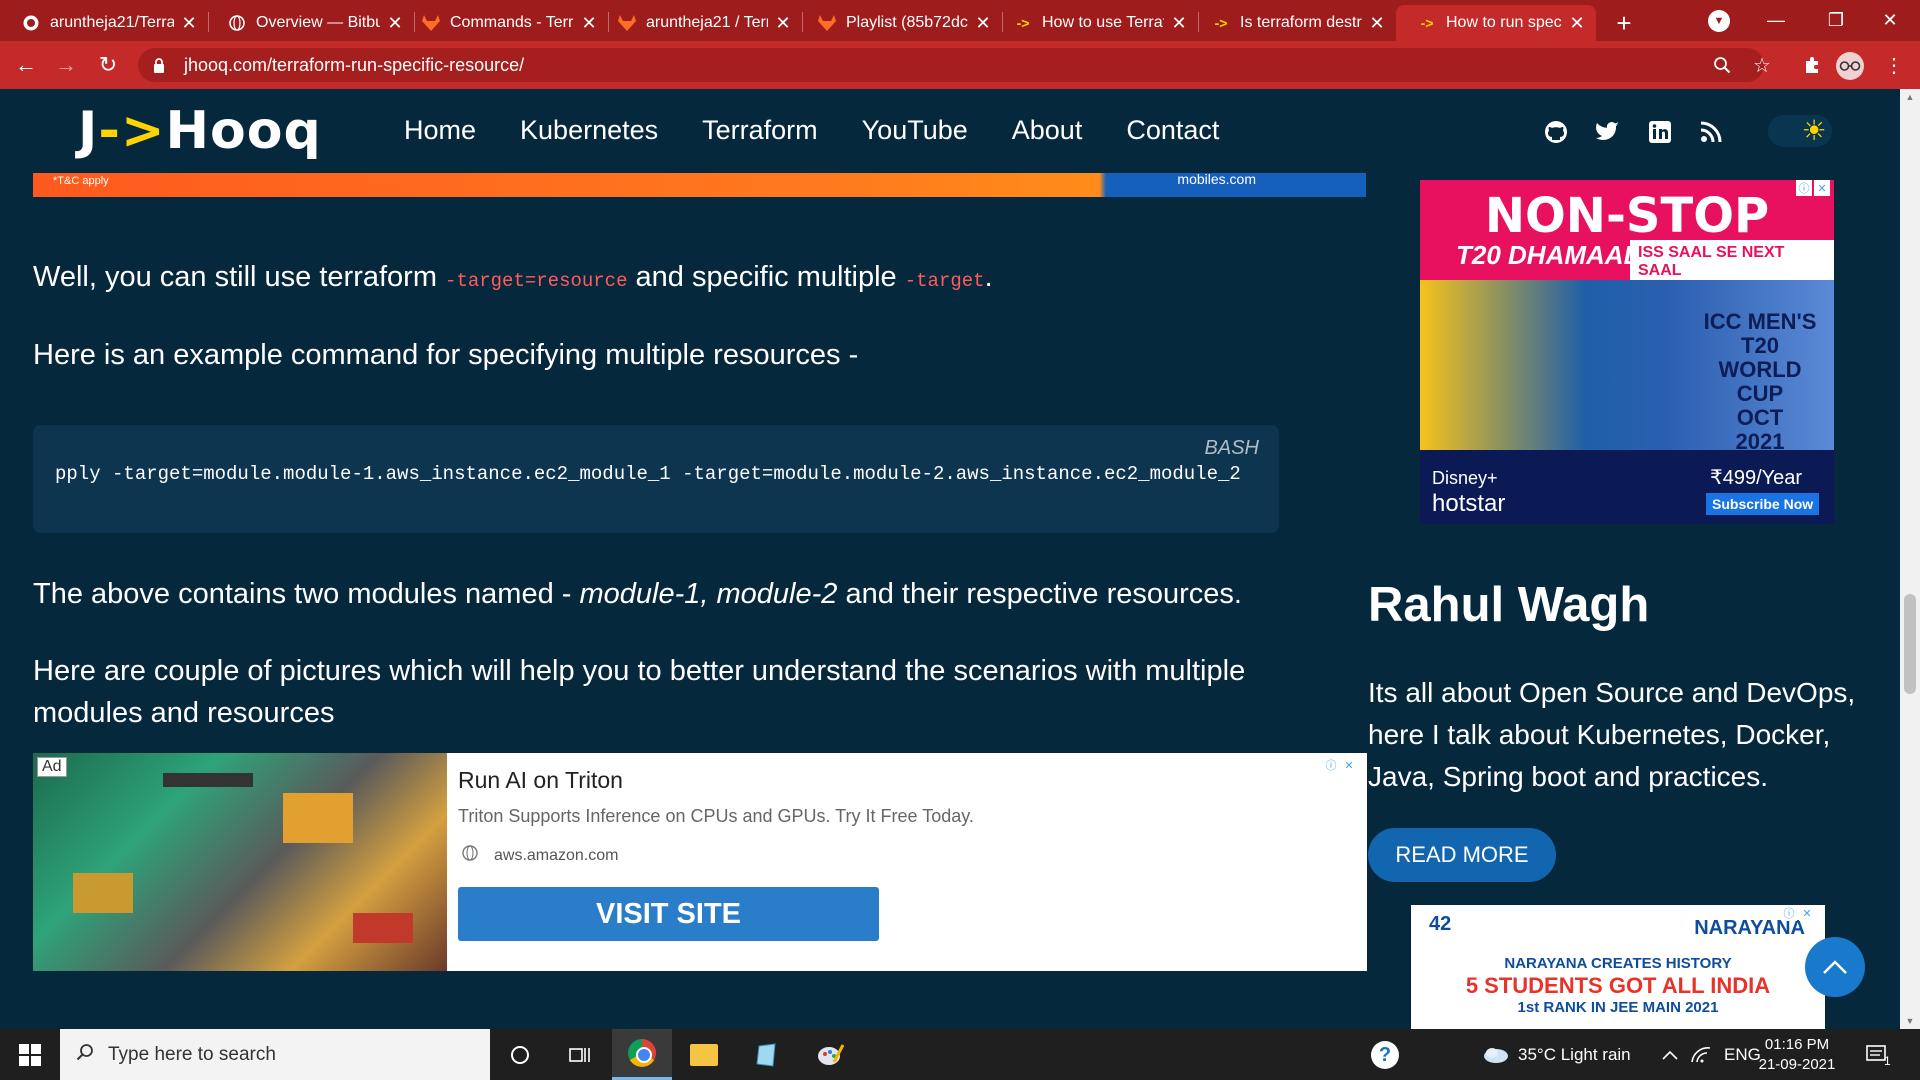  Describe the element at coordinates (30, 1054) in the screenshot. I see `start-button` at that location.